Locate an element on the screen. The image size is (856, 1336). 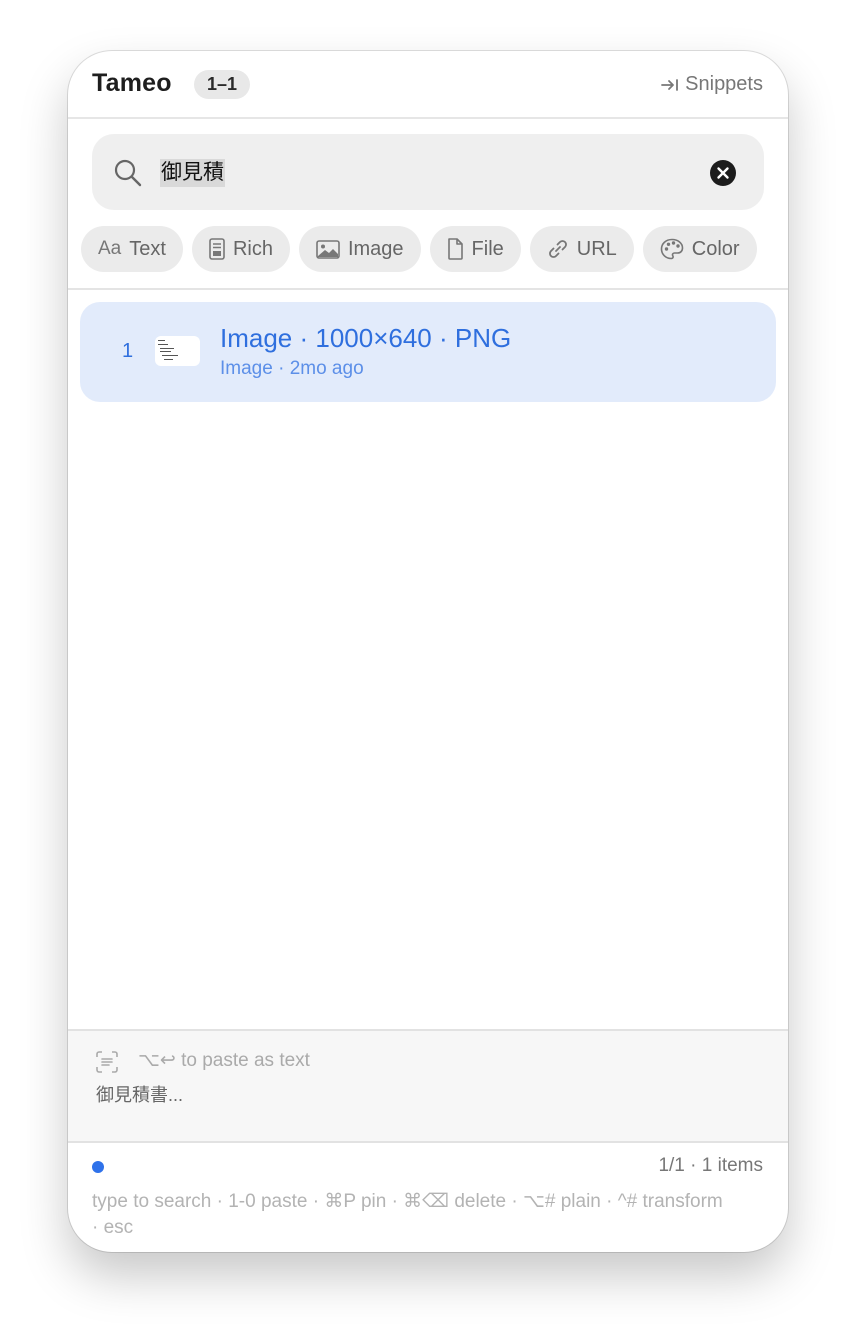
filter-file: File is located at coordinates (475, 249).